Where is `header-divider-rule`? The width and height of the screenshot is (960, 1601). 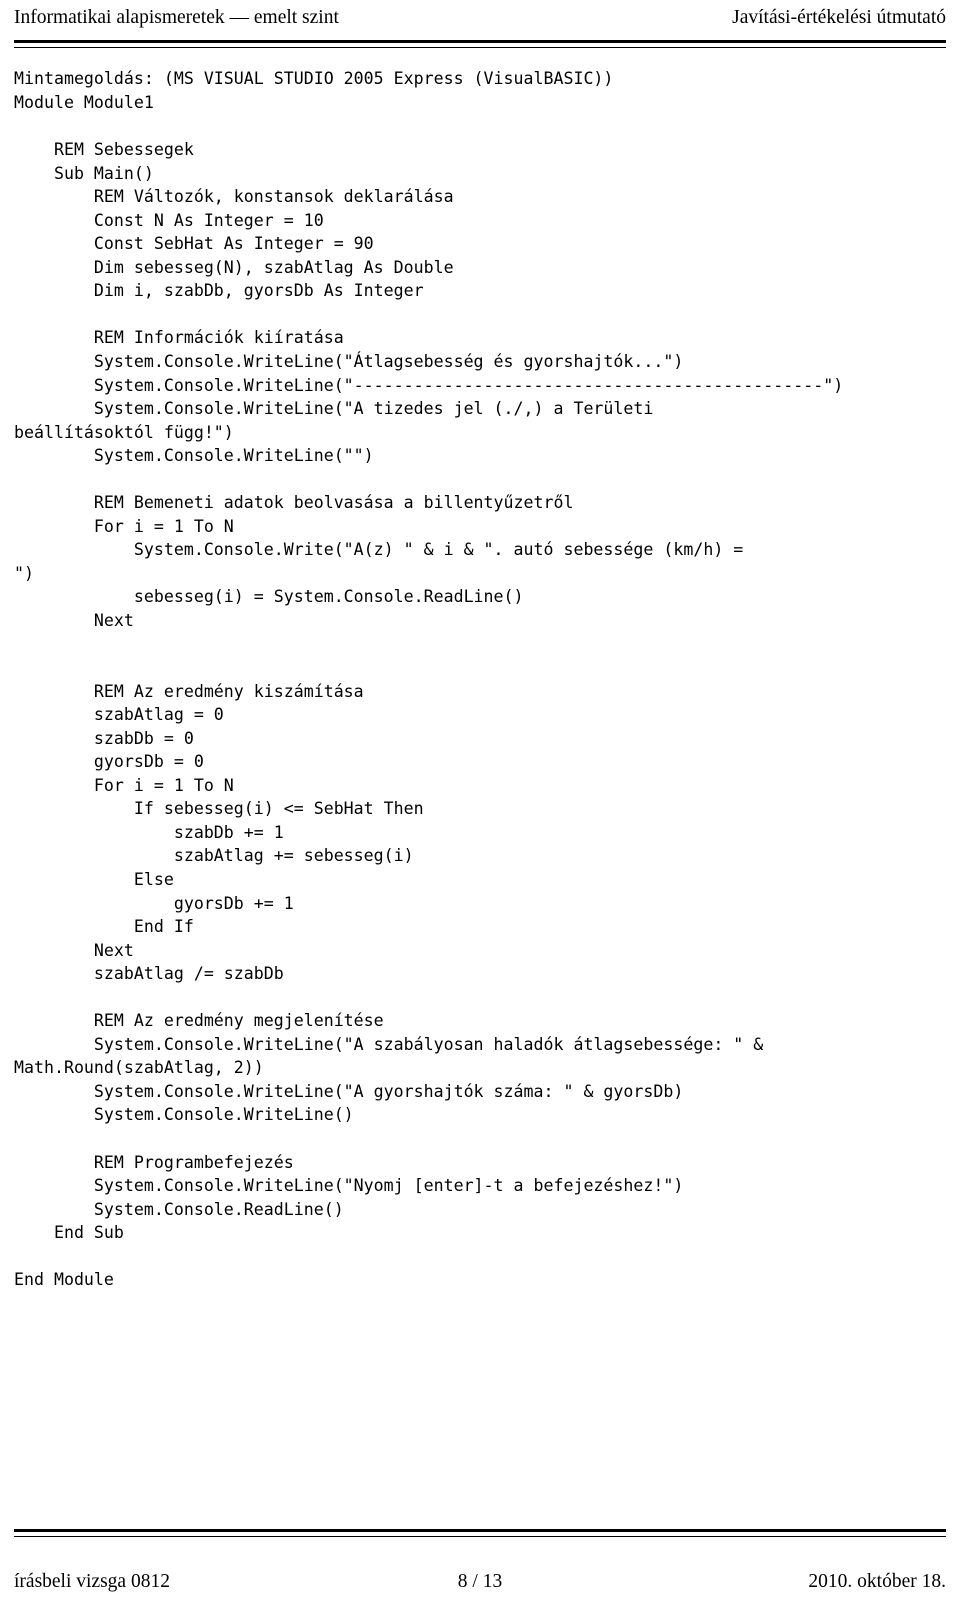 header-divider-rule is located at coordinates (480, 44).